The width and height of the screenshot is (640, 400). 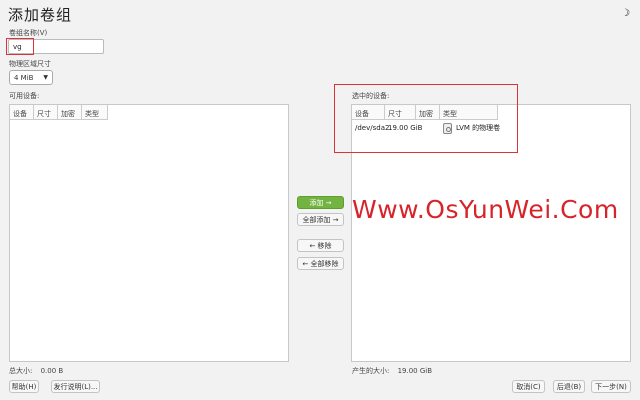 I want to click on col-size: 尺寸, so click(x=46, y=112).